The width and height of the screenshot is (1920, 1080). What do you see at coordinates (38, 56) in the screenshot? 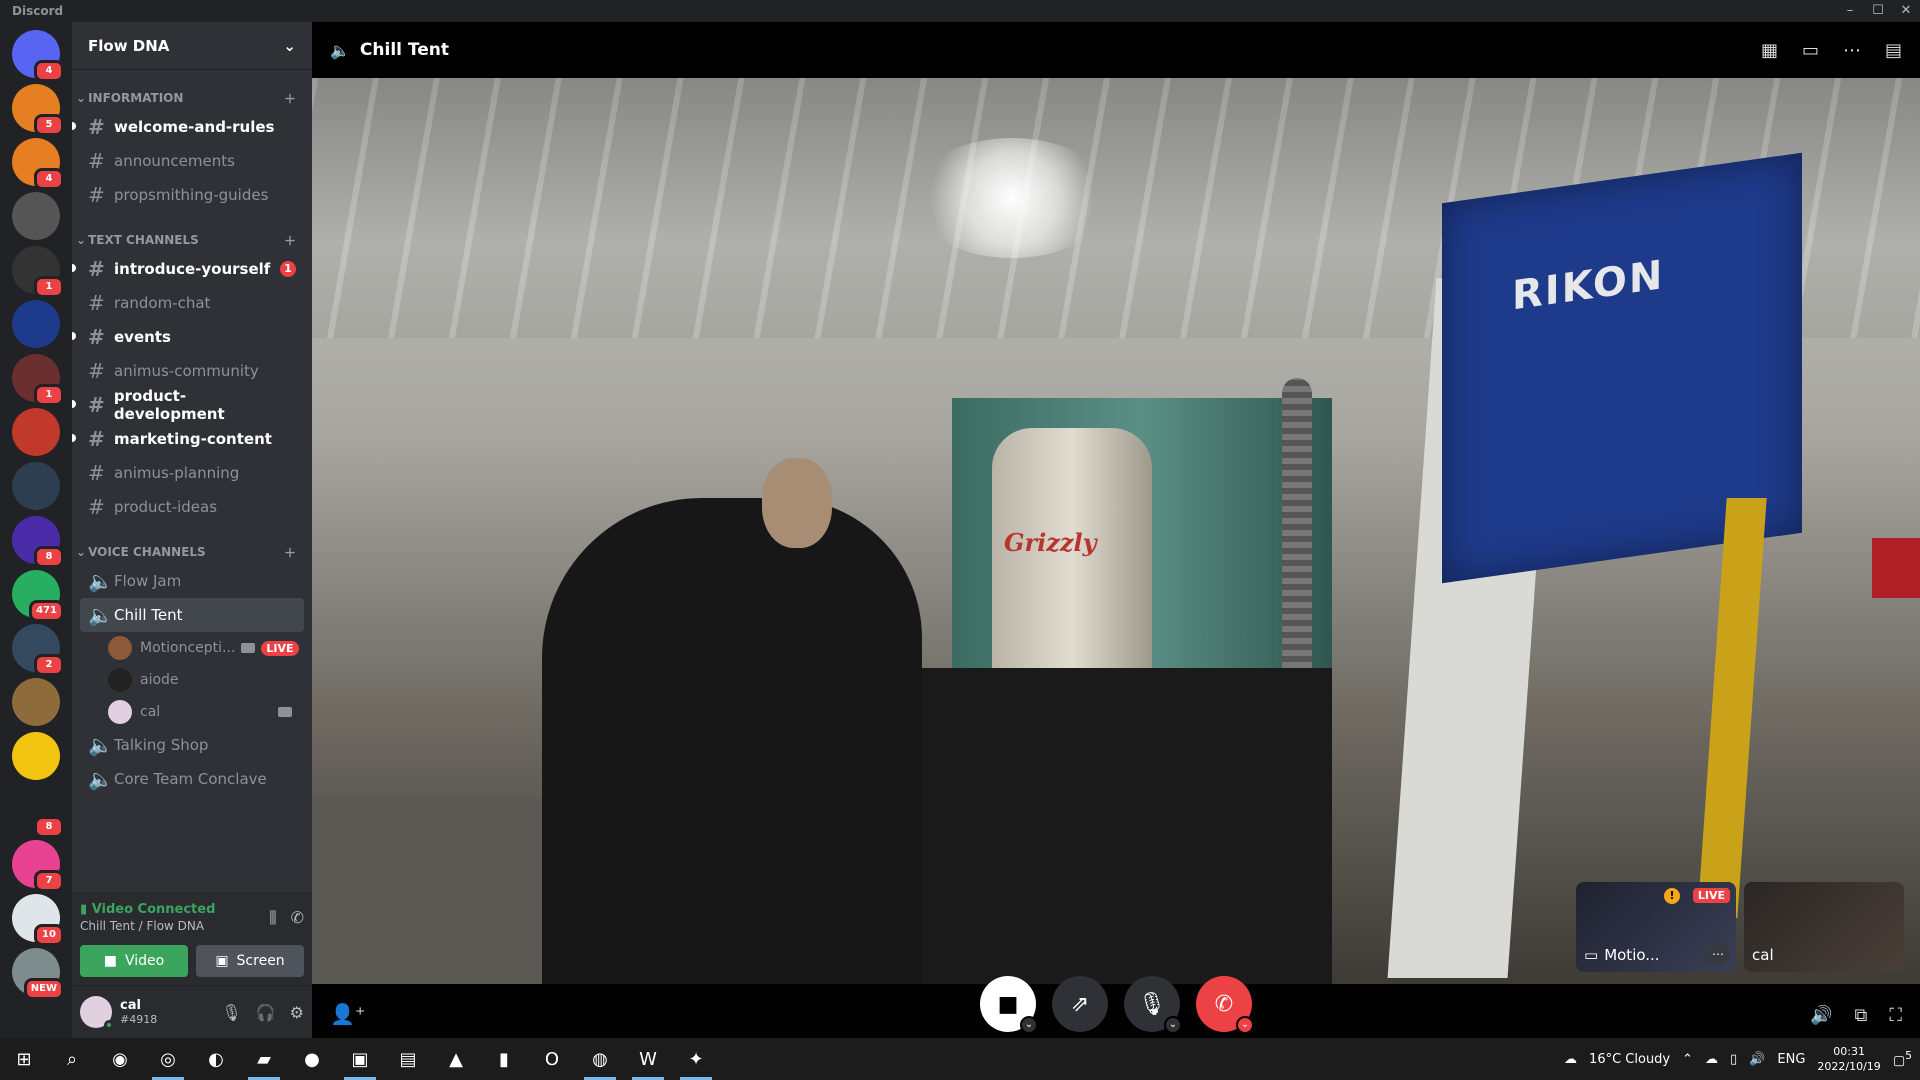
I see `server-icon-home: 4` at bounding box center [38, 56].